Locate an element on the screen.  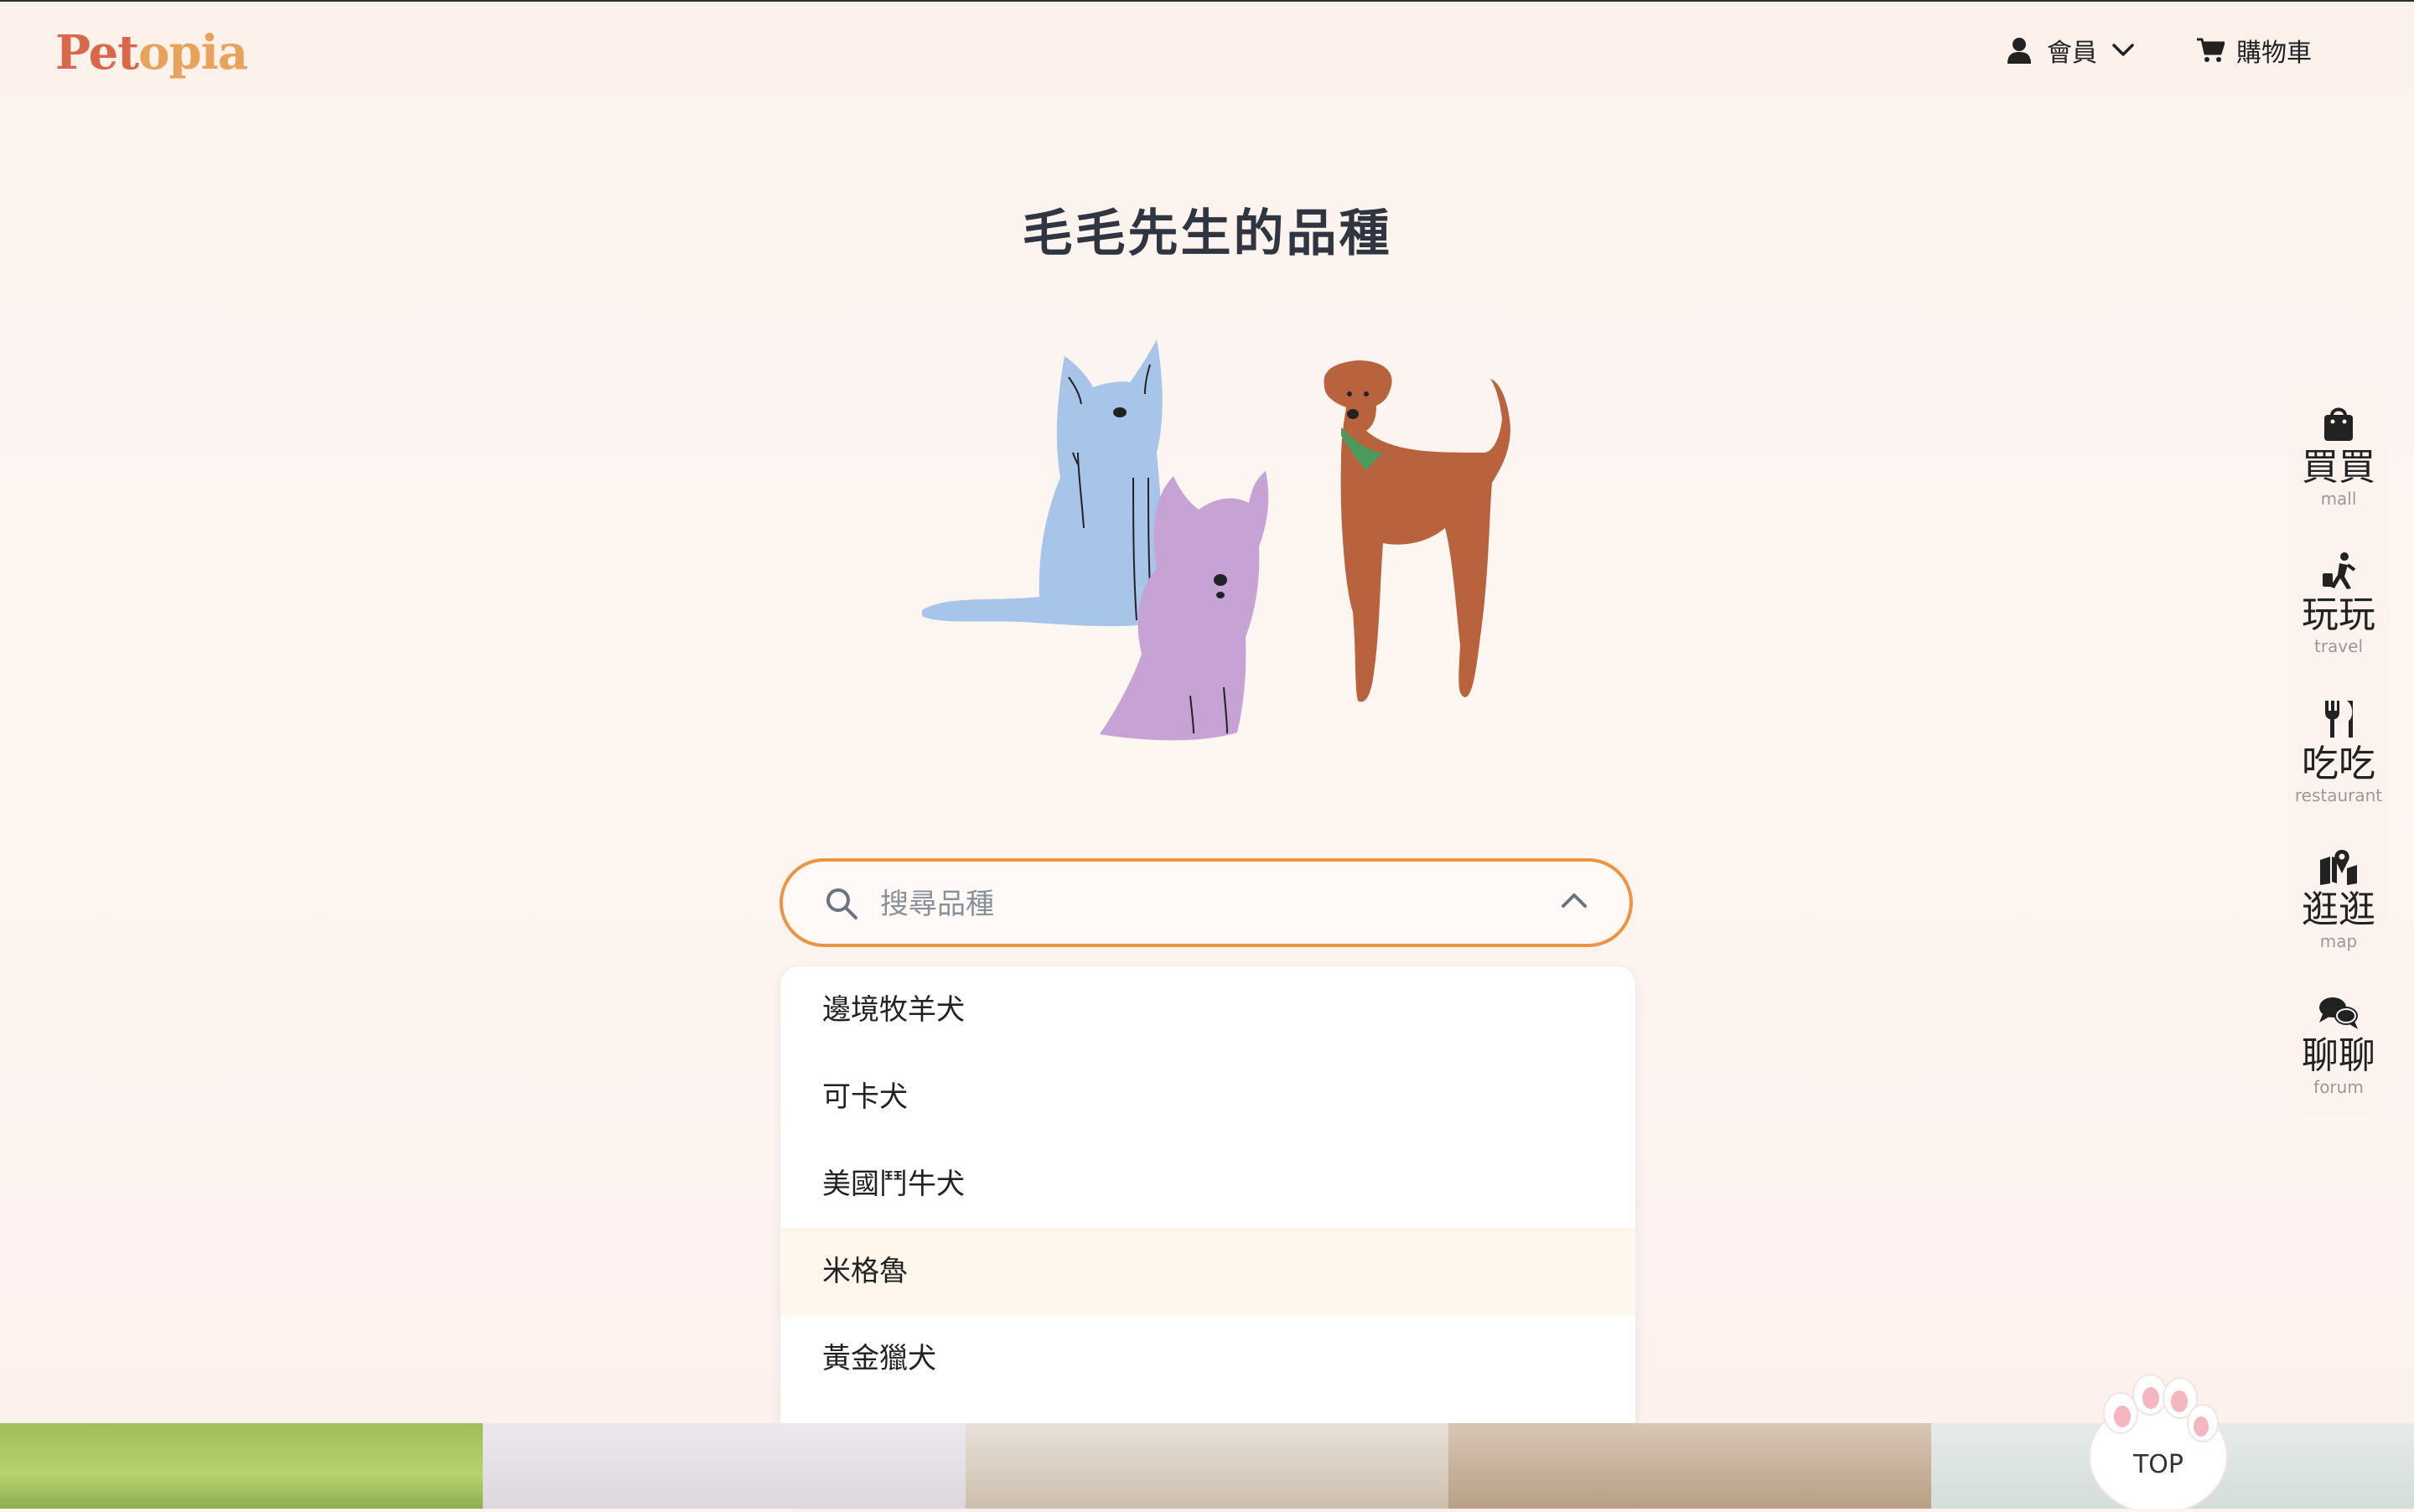
side-nav-forum-zh: 聊聊 is located at coordinates (2338, 1055).